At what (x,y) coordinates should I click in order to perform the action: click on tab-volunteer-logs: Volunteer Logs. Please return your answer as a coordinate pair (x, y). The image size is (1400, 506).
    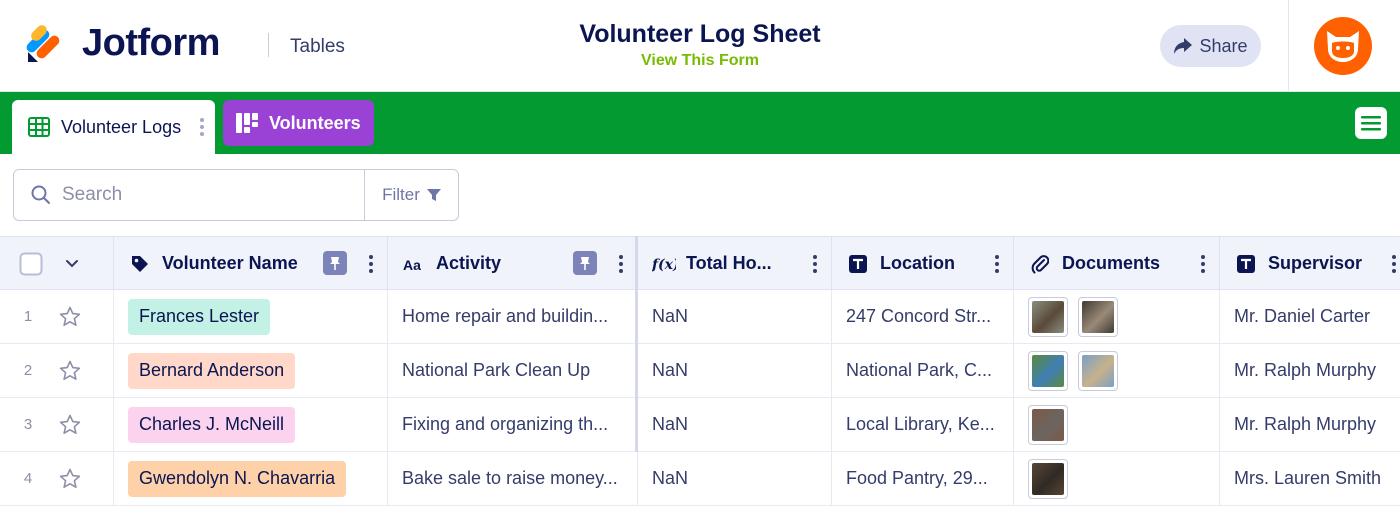
    Looking at the image, I should click on (113, 127).